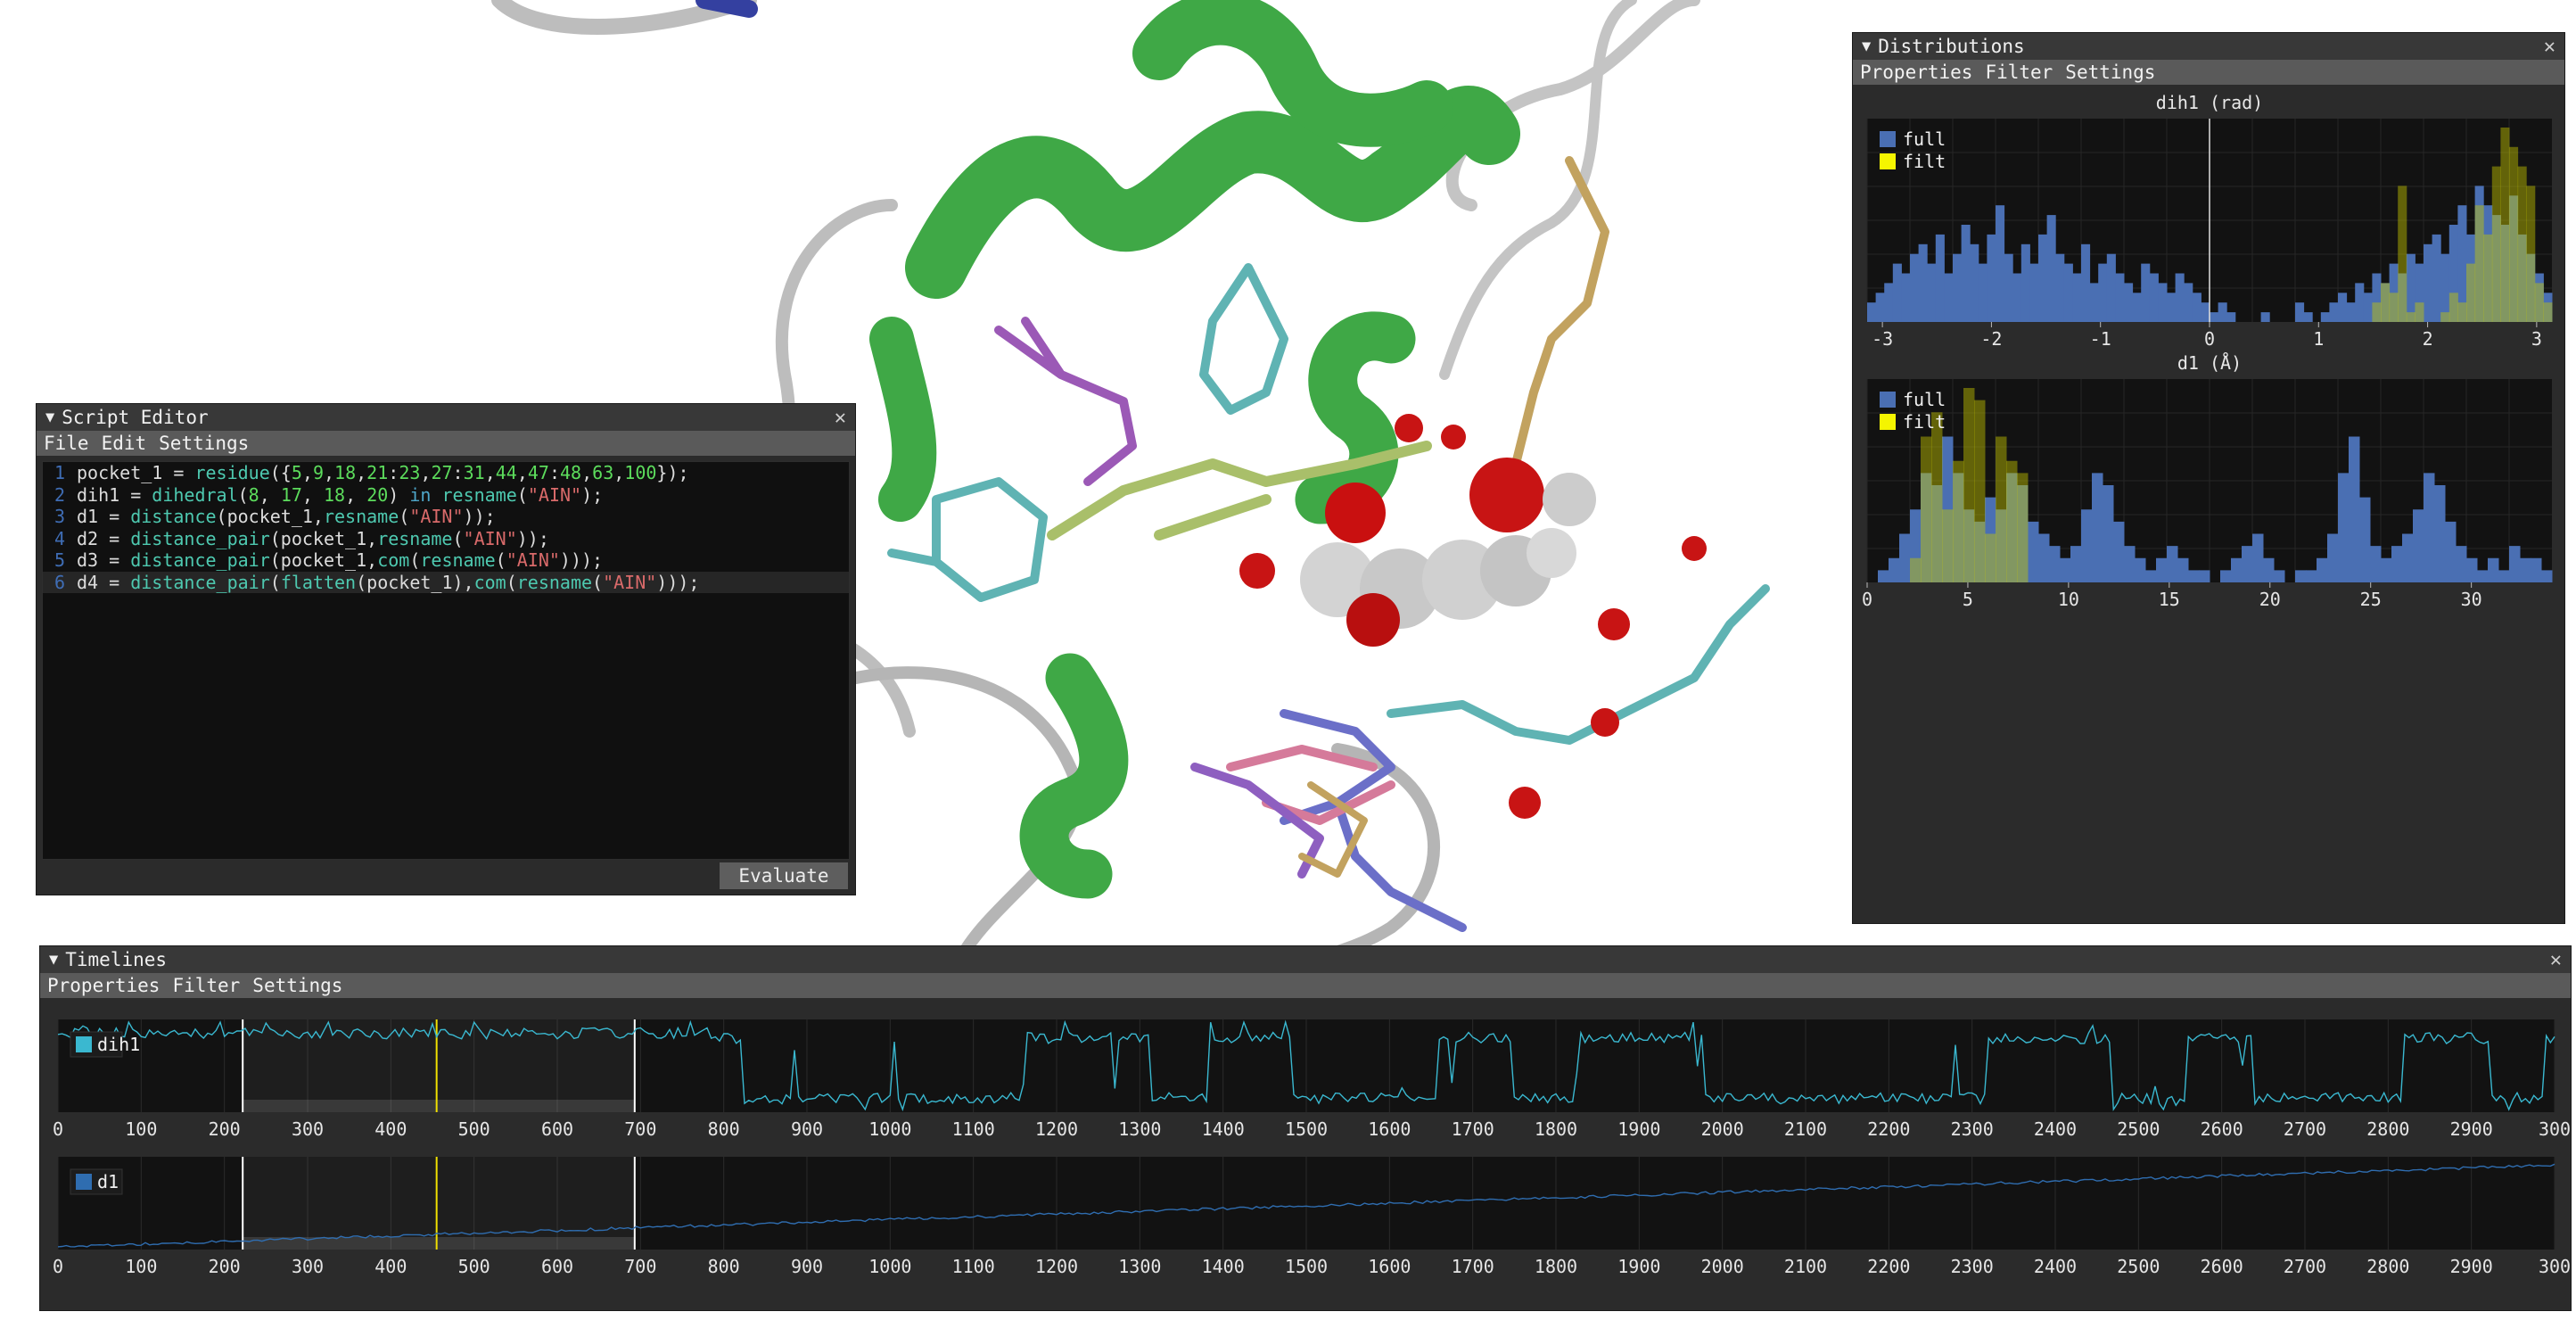 The height and width of the screenshot is (1320, 2576). What do you see at coordinates (59, 516) in the screenshot?
I see `line-number: 3` at bounding box center [59, 516].